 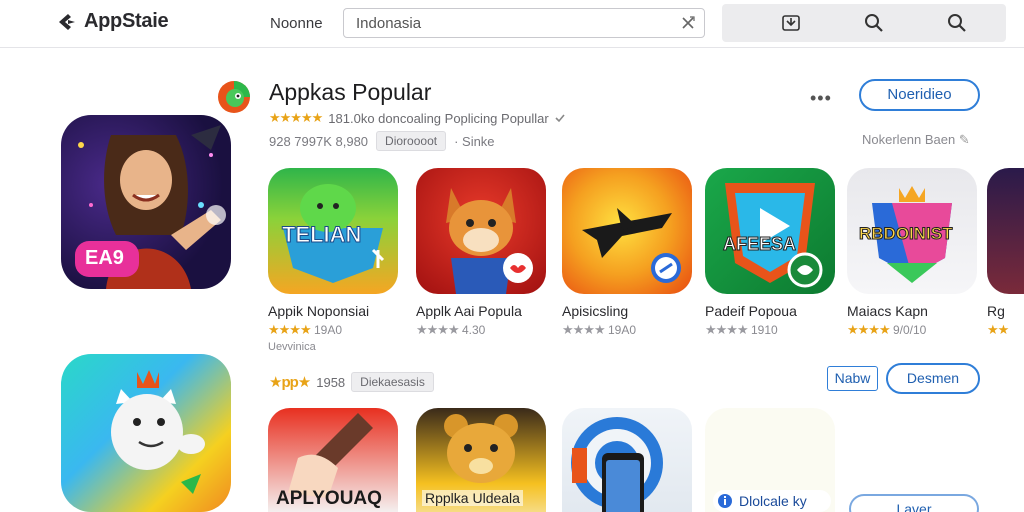 I want to click on airplane-illustration, so click(x=631, y=245).